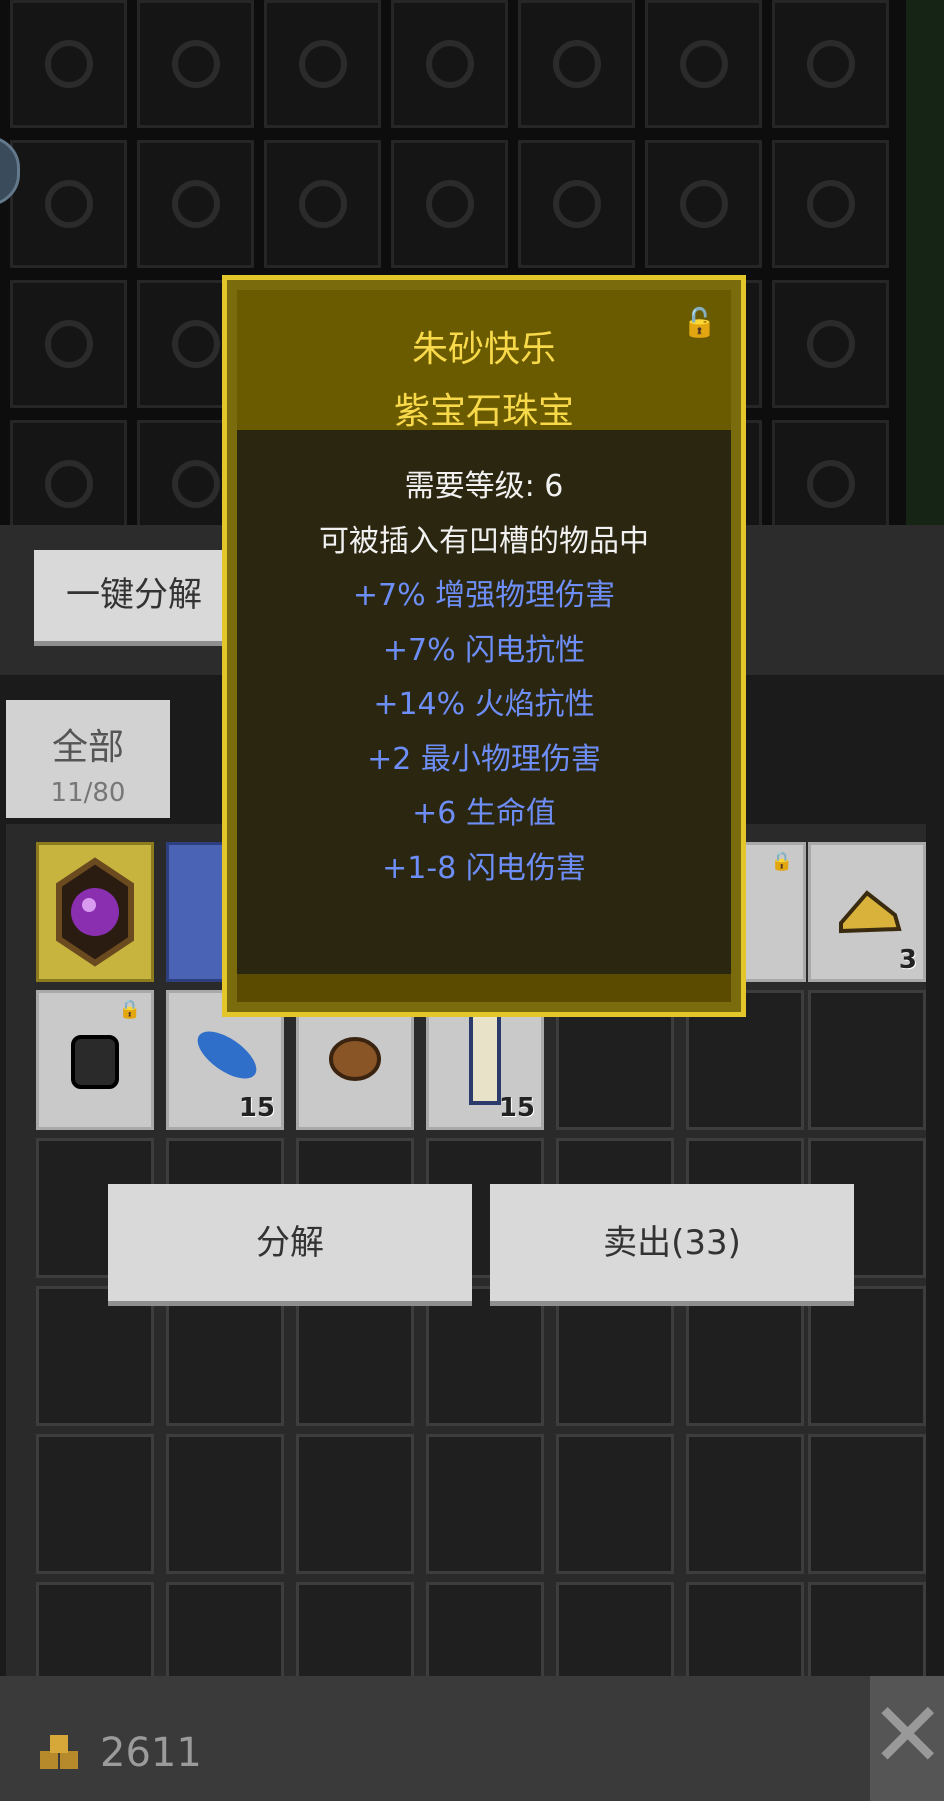 This screenshot has height=1801, width=944. Describe the element at coordinates (484, 988) in the screenshot. I see `tooltip-footer` at that location.